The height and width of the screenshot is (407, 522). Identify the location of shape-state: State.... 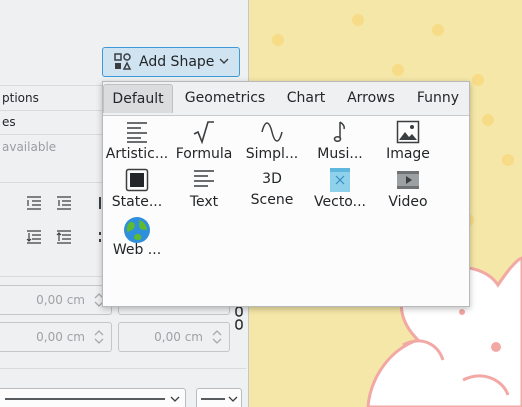
(137, 192).